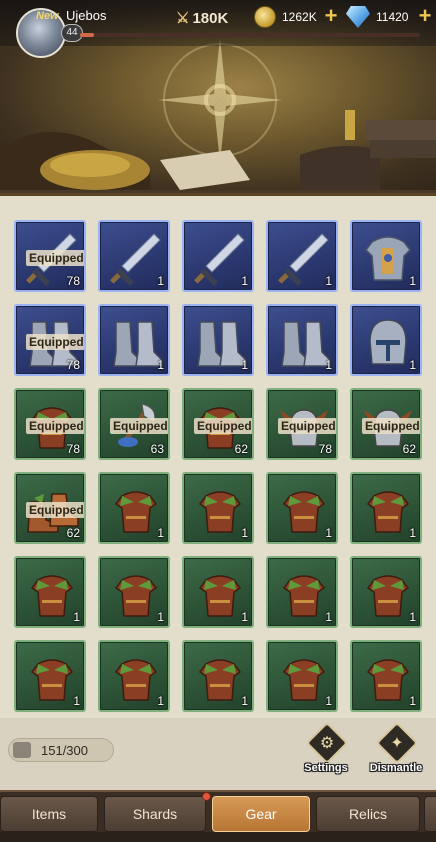  I want to click on gold-coin-icon, so click(265, 17).